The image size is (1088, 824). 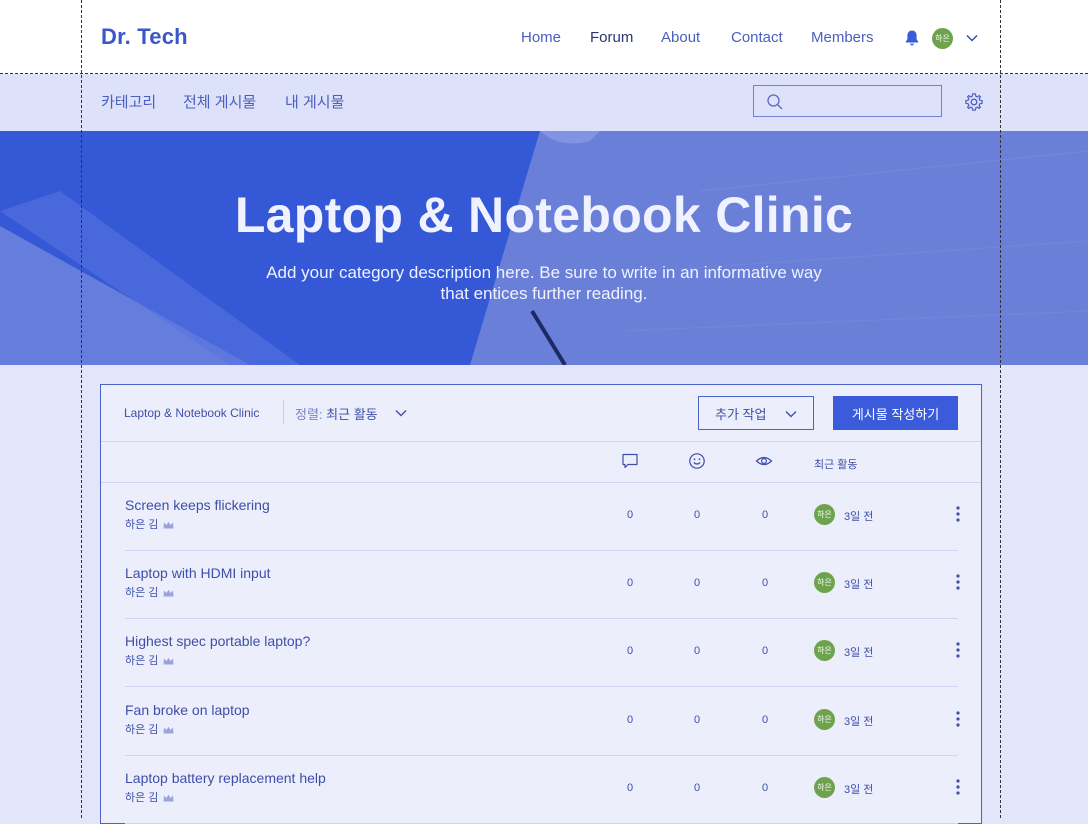 What do you see at coordinates (942, 38) in the screenshot?
I see `user-avatar: 하은` at bounding box center [942, 38].